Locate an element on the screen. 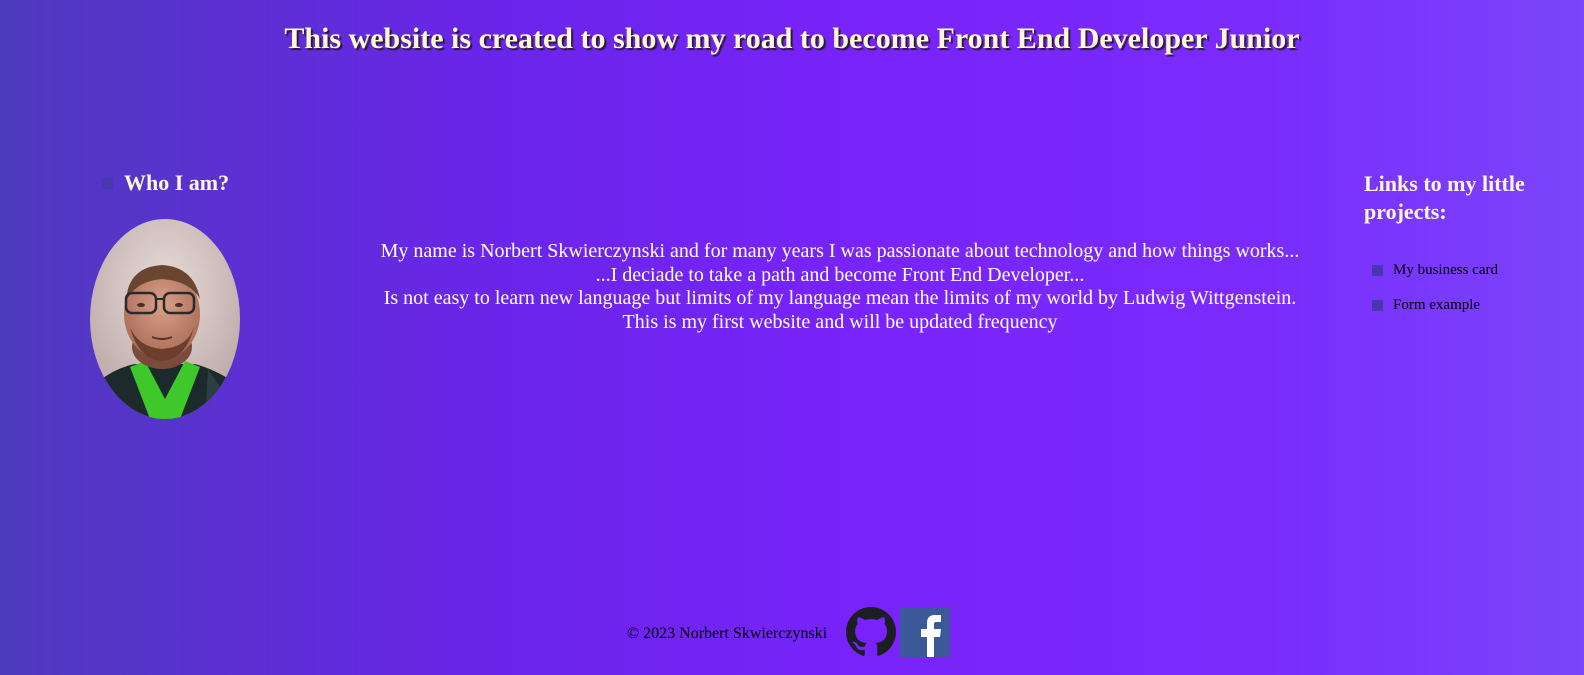 This screenshot has height=675, width=1584. who-i-am-heading: Who I am? is located at coordinates (165, 183).